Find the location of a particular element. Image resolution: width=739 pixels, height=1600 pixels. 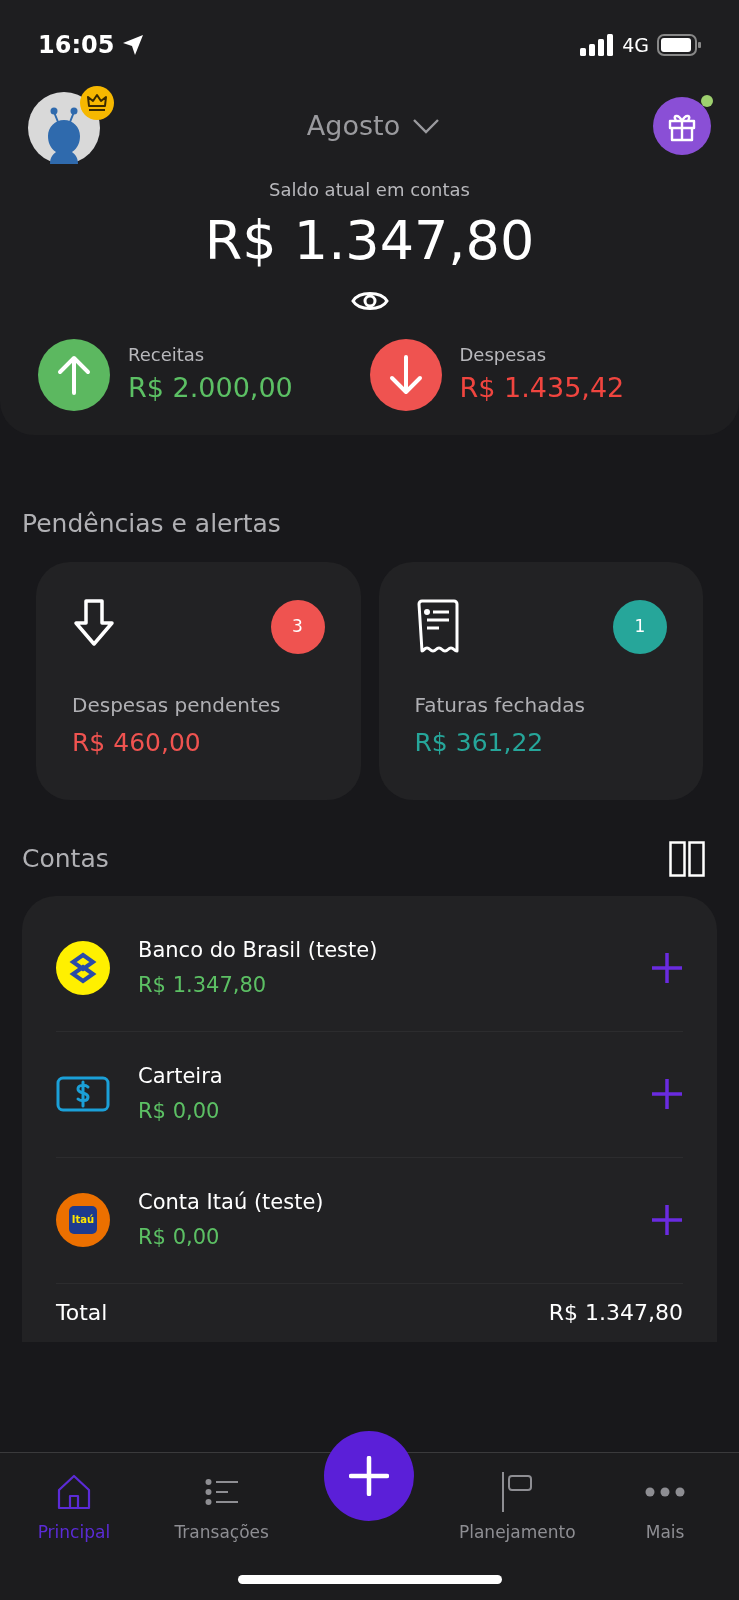

flag-icon is located at coordinates (517, 1491).